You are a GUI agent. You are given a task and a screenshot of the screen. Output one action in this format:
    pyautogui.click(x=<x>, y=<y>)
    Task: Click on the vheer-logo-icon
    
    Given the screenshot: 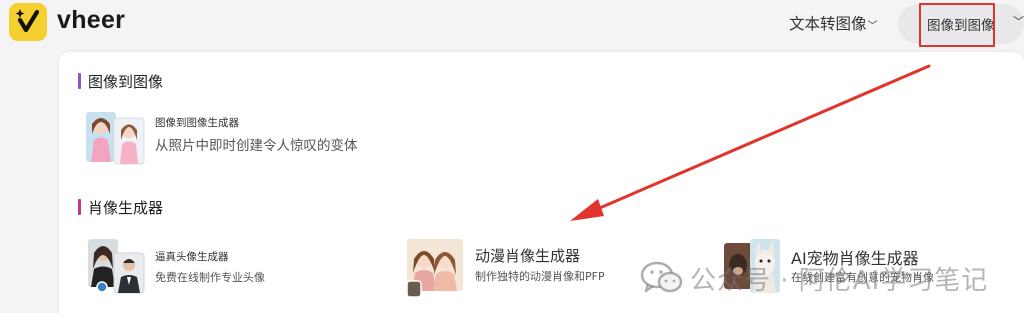 What is the action you would take?
    pyautogui.click(x=28, y=22)
    